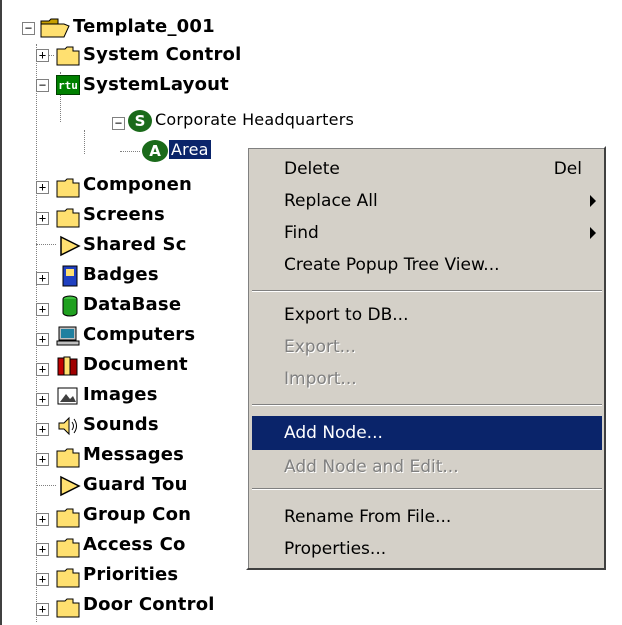  What do you see at coordinates (121, 424) in the screenshot?
I see `tree-item-sounds: Sounds` at bounding box center [121, 424].